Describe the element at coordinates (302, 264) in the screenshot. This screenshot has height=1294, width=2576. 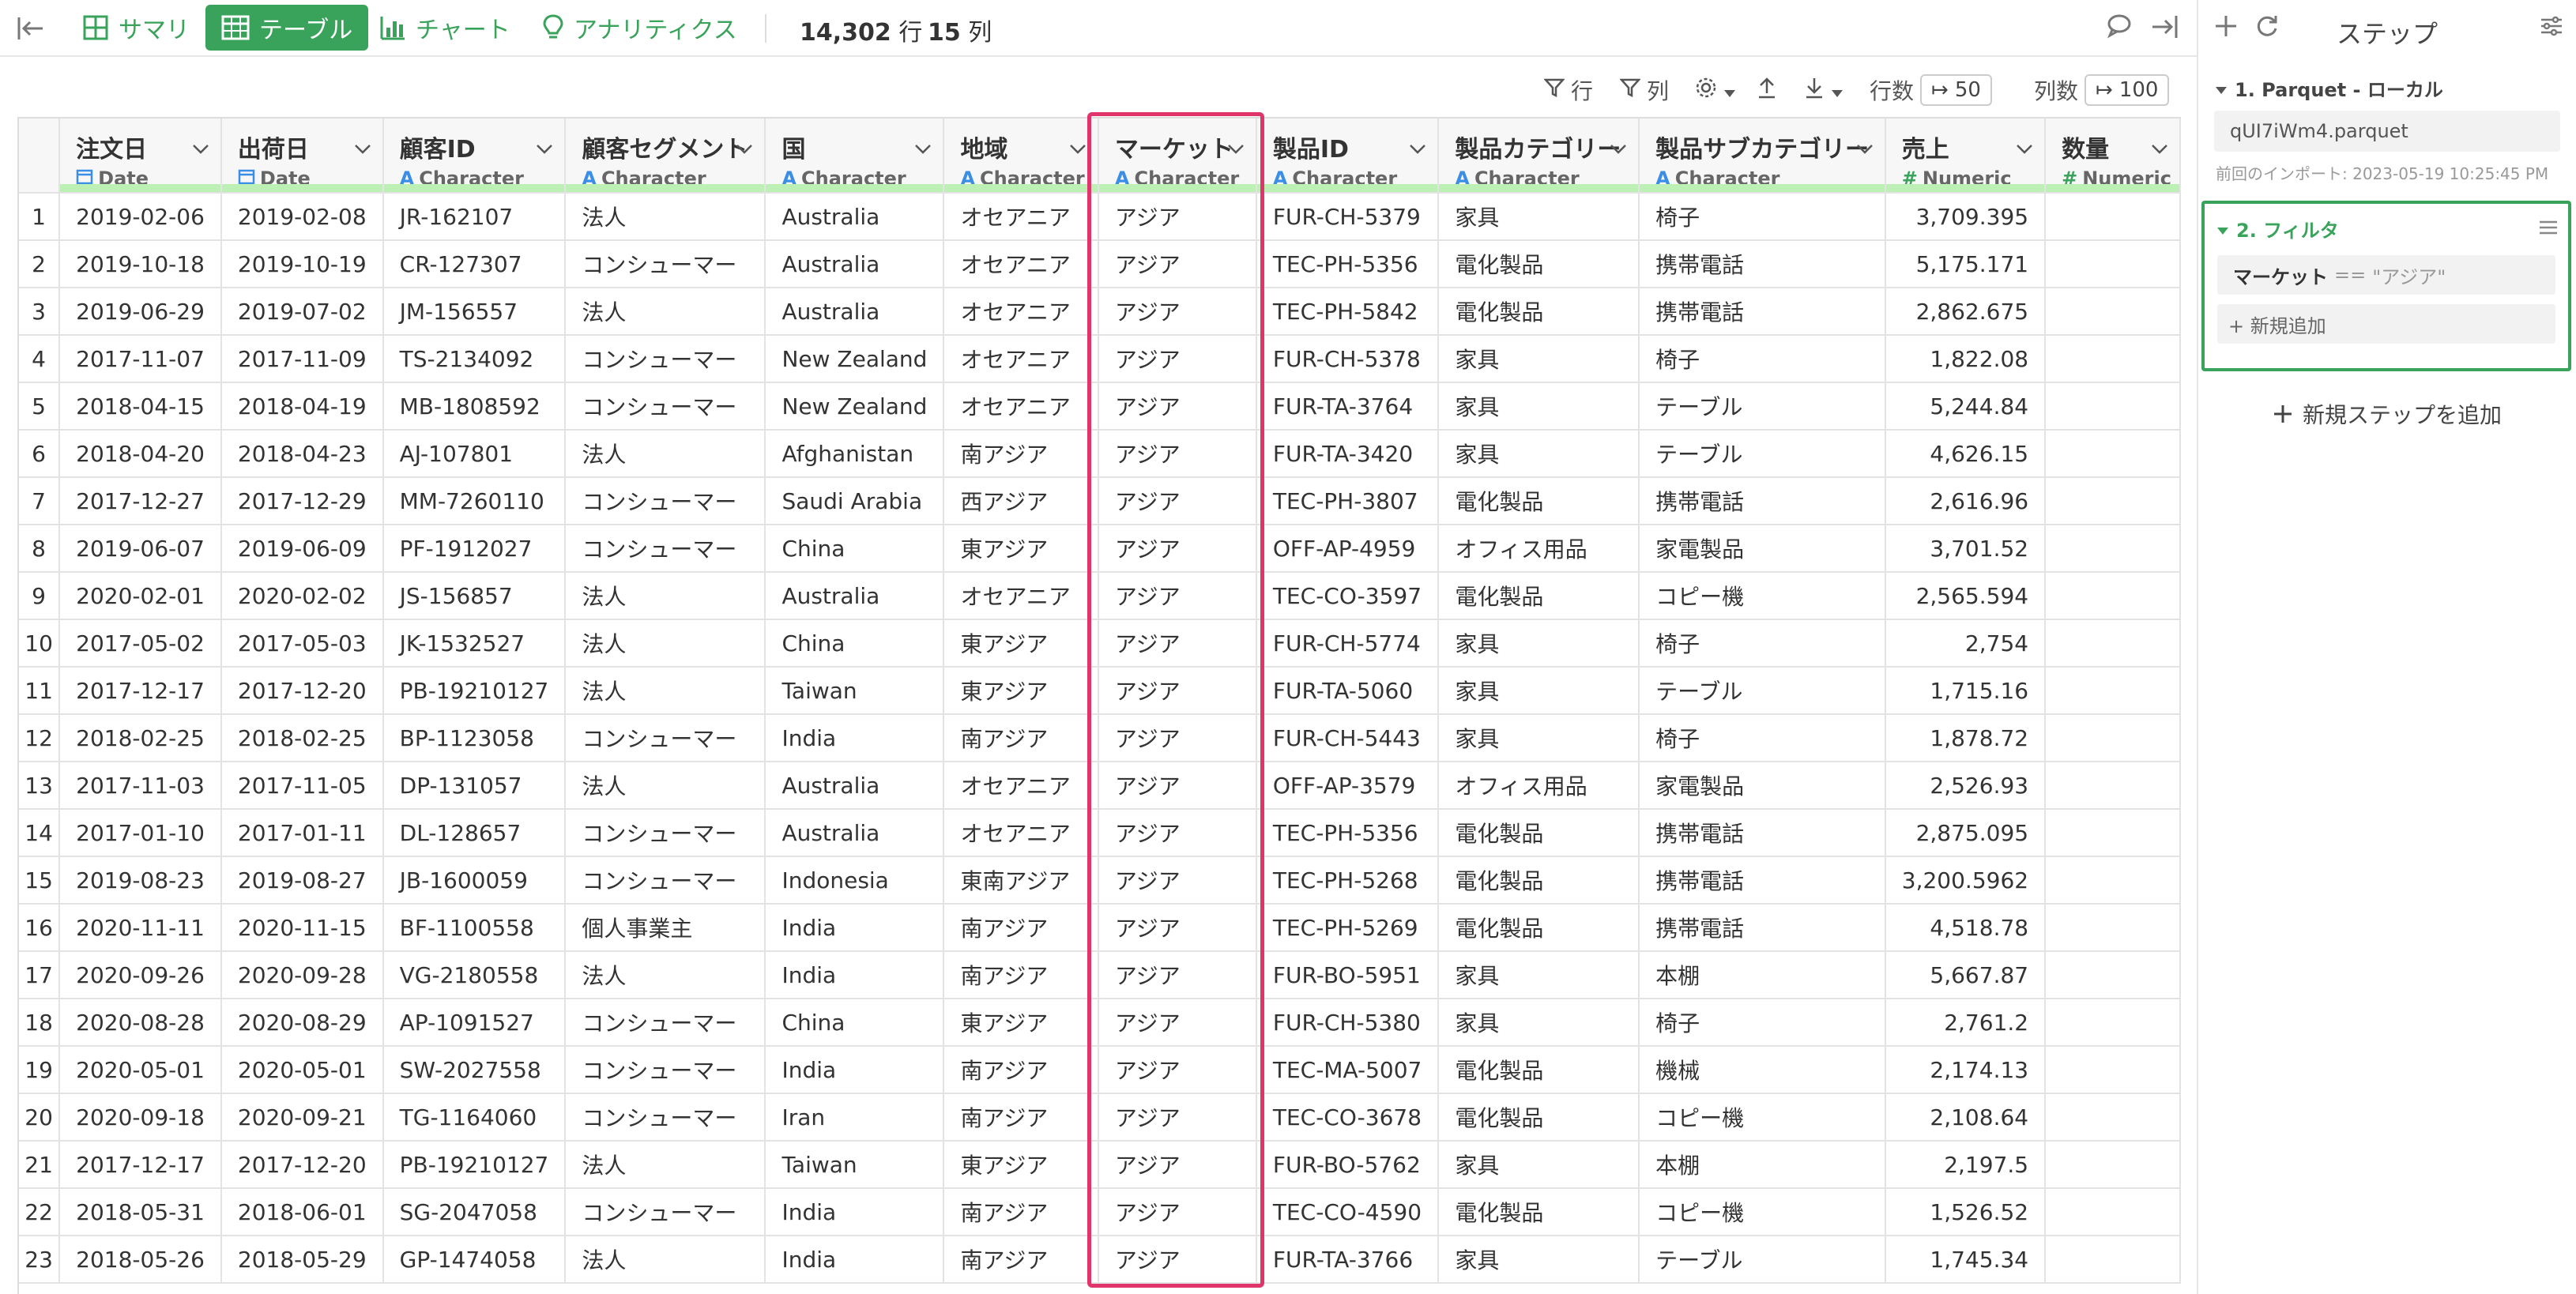
I see `table-cell: 2019-10-19` at that location.